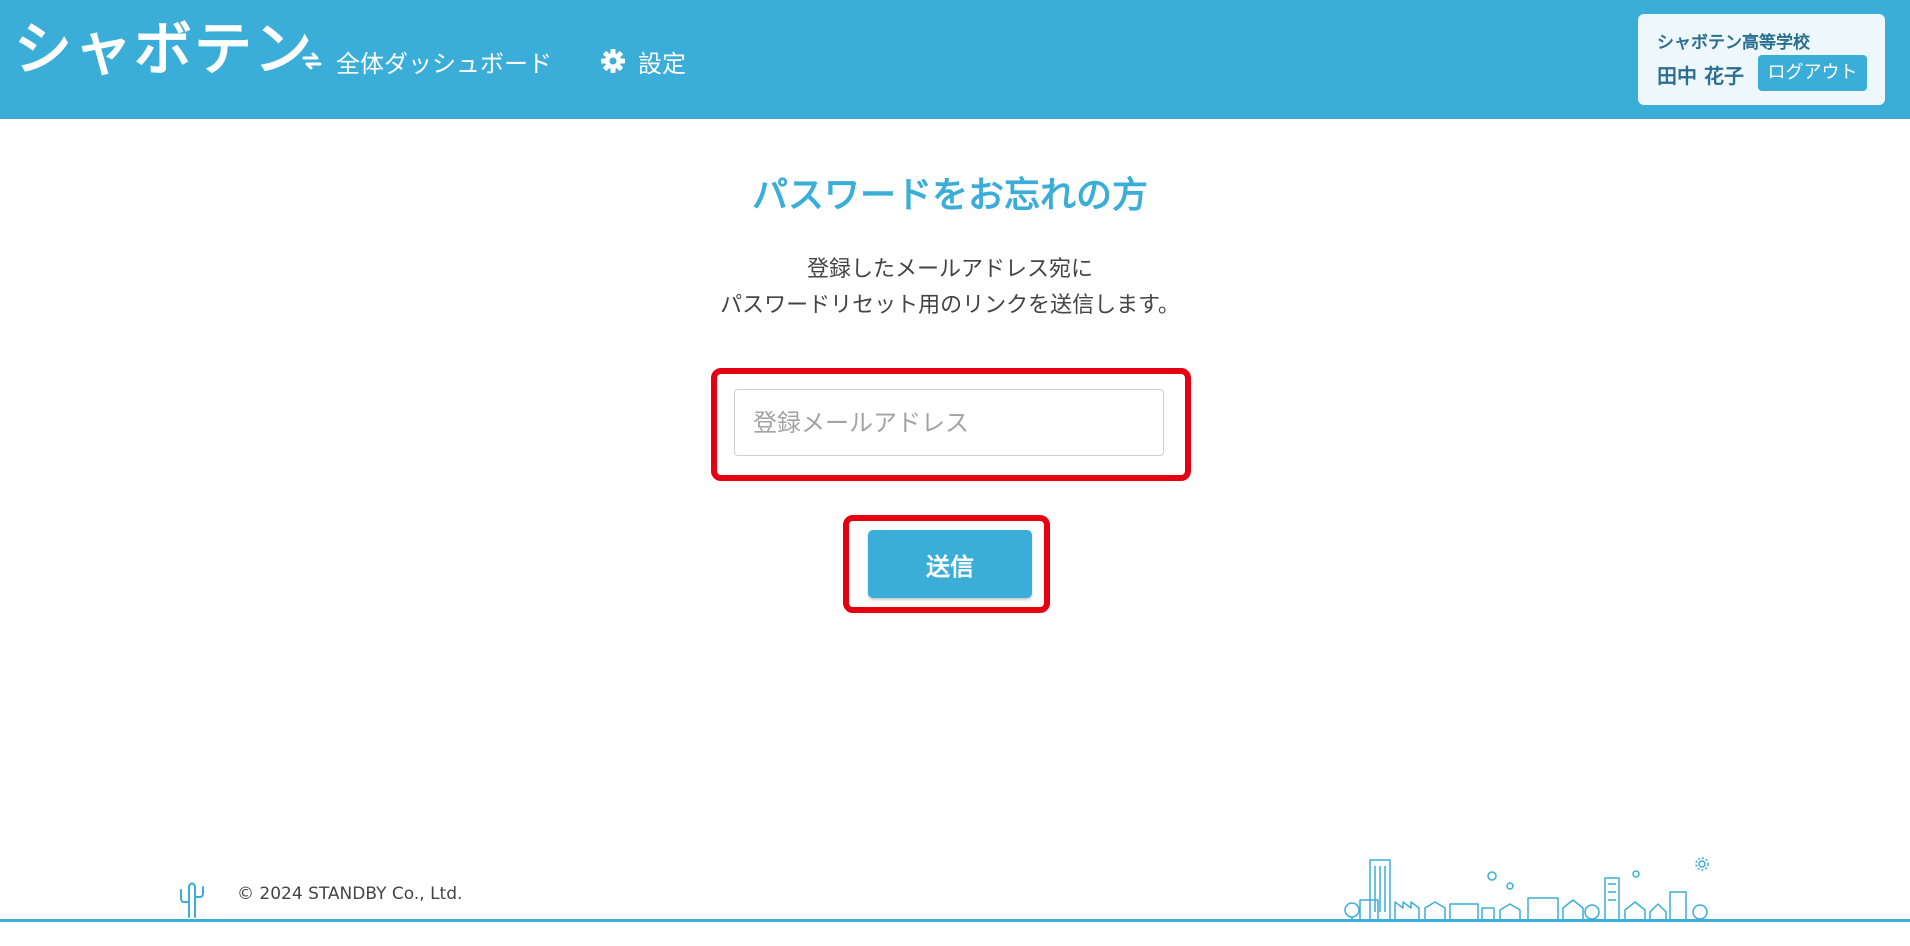 This screenshot has height=946, width=1910. I want to click on nav-dashboard-label: 全体ダッシュボード, so click(444, 63).